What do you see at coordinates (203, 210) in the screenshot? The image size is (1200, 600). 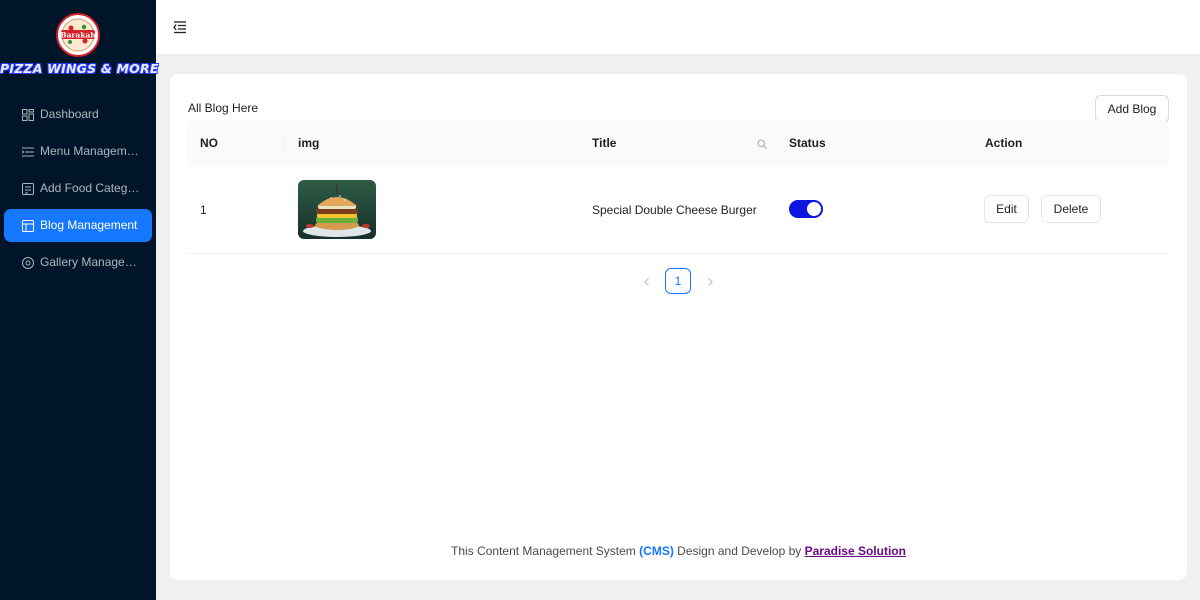 I see `row-number: 1` at bounding box center [203, 210].